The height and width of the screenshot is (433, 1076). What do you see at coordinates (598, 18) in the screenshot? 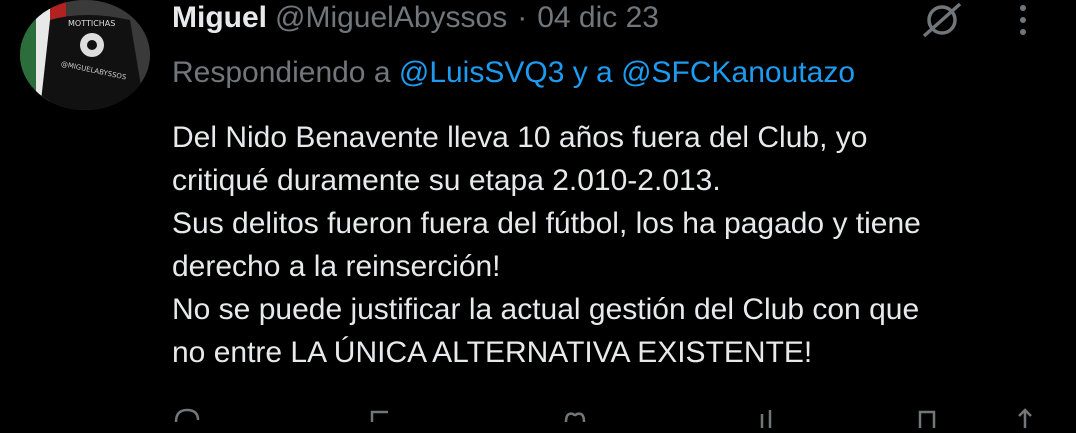
I see `tweet-date: 04 dic 23` at bounding box center [598, 18].